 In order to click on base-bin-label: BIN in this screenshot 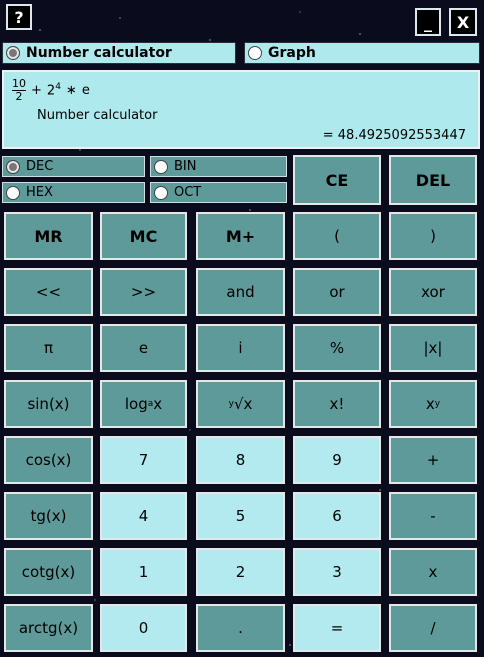, I will do `click(185, 166)`.